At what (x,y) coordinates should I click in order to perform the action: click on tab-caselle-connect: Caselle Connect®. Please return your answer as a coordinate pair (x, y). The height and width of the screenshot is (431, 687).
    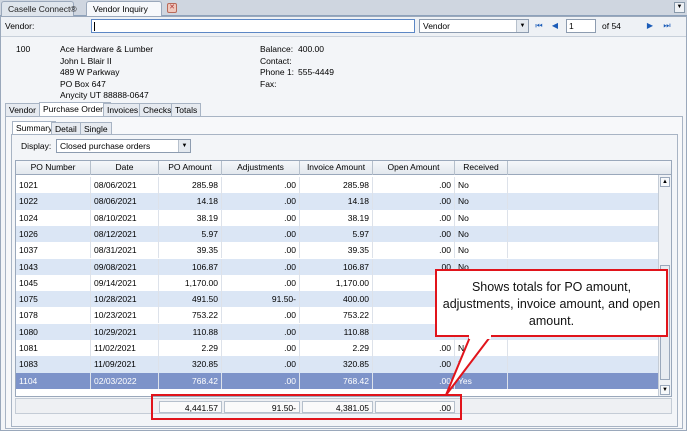
    Looking at the image, I should click on (39, 8).